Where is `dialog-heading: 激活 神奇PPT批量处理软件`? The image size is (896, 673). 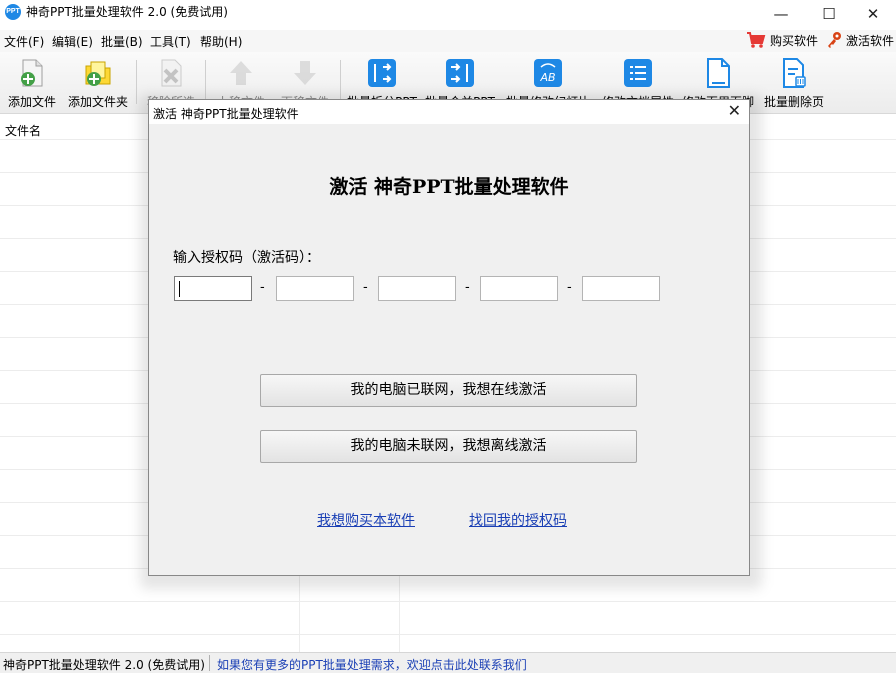 dialog-heading: 激活 神奇PPT批量处理软件 is located at coordinates (449, 187).